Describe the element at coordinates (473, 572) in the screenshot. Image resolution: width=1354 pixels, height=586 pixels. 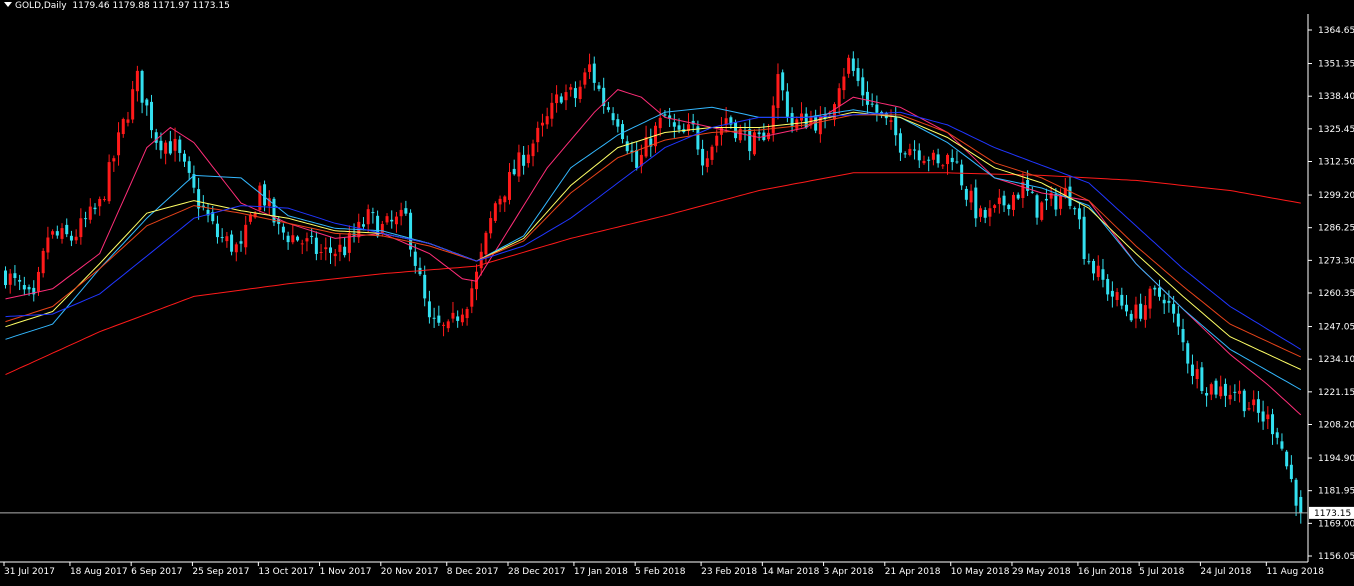
I see `date-tick-label: 8 Dec 2017` at that location.